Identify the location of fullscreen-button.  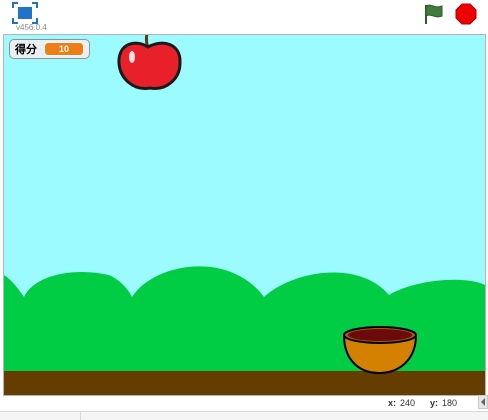
(25, 13).